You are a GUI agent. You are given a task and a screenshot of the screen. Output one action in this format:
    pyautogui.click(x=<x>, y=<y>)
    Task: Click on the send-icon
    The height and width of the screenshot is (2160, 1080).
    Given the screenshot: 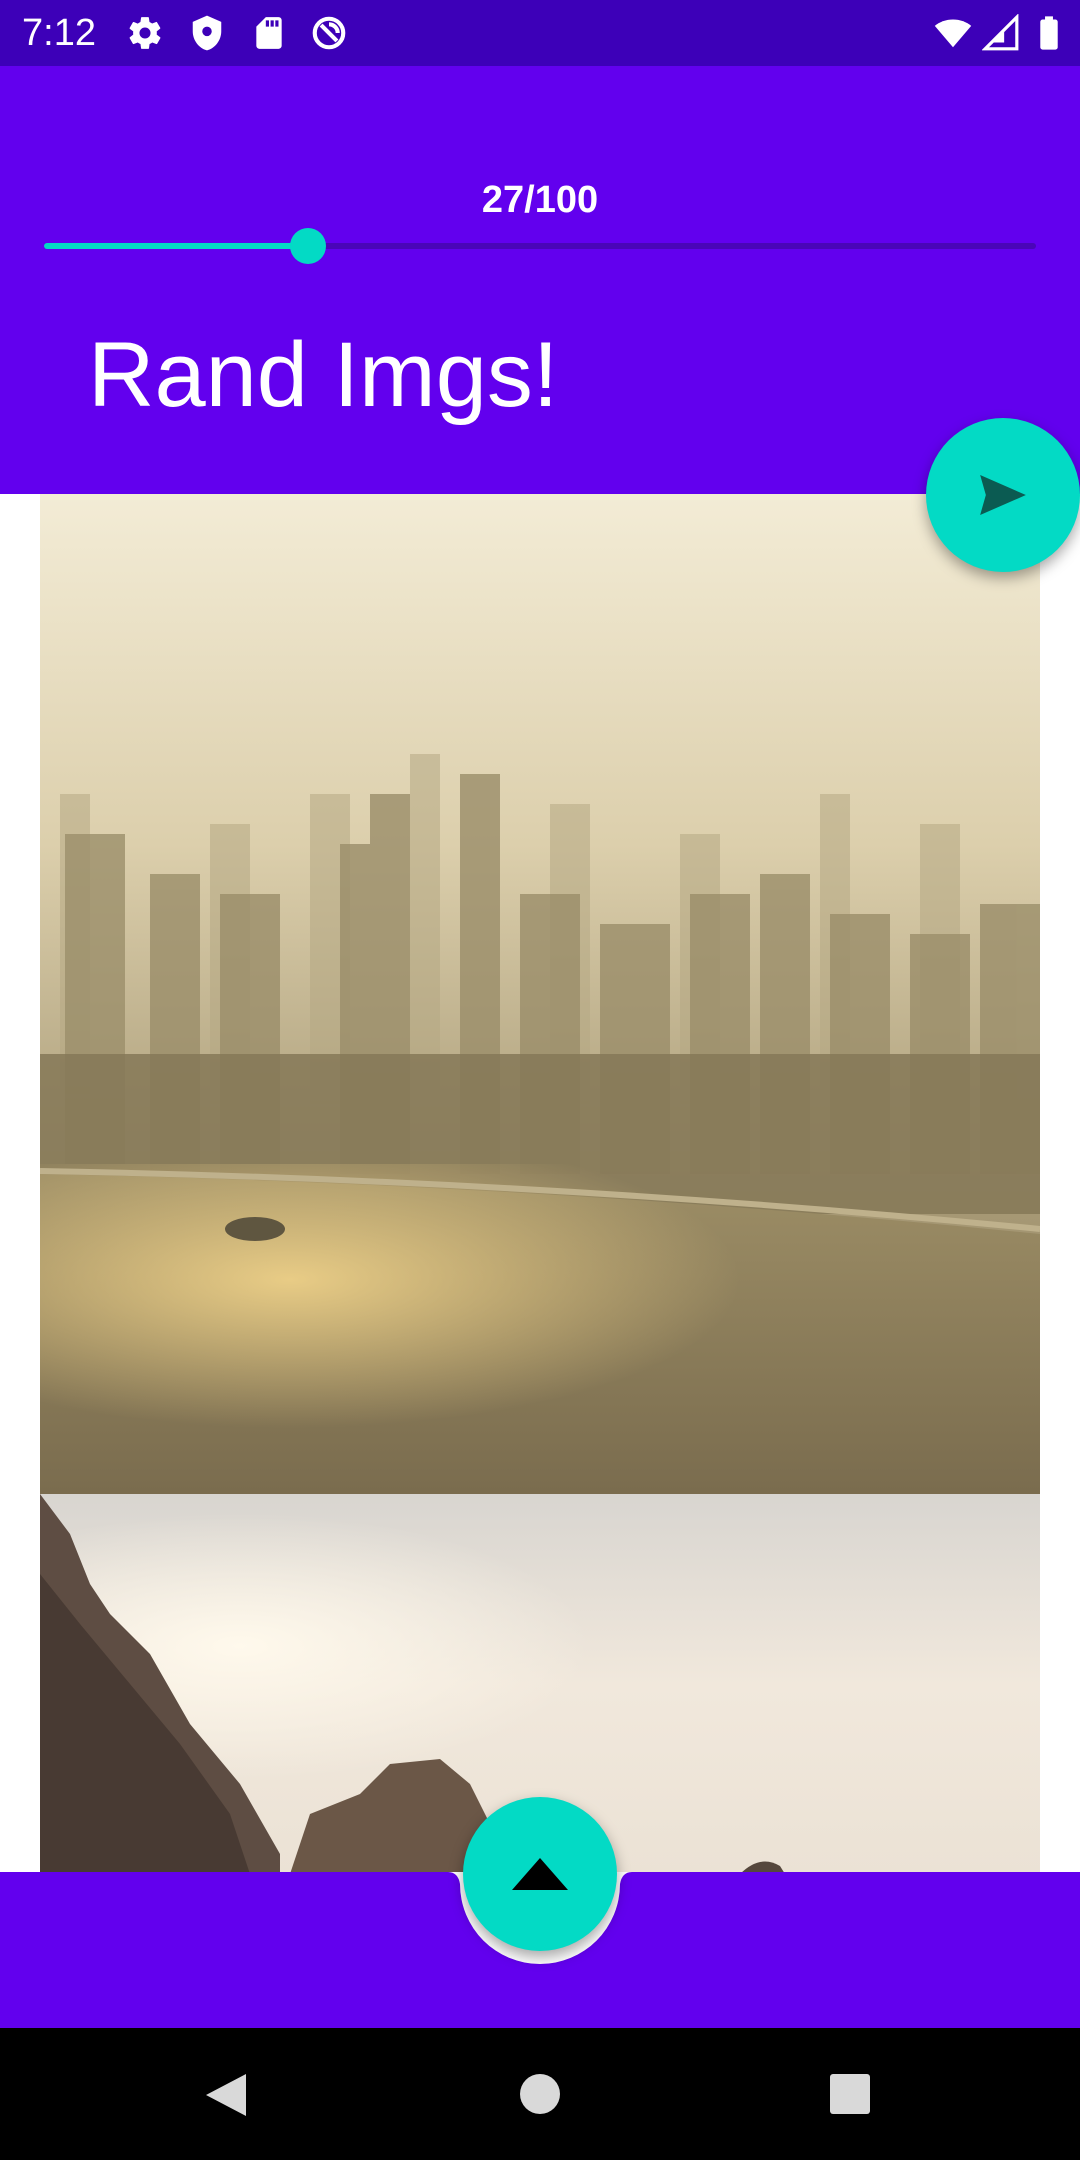 What is the action you would take?
    pyautogui.click(x=1003, y=495)
    